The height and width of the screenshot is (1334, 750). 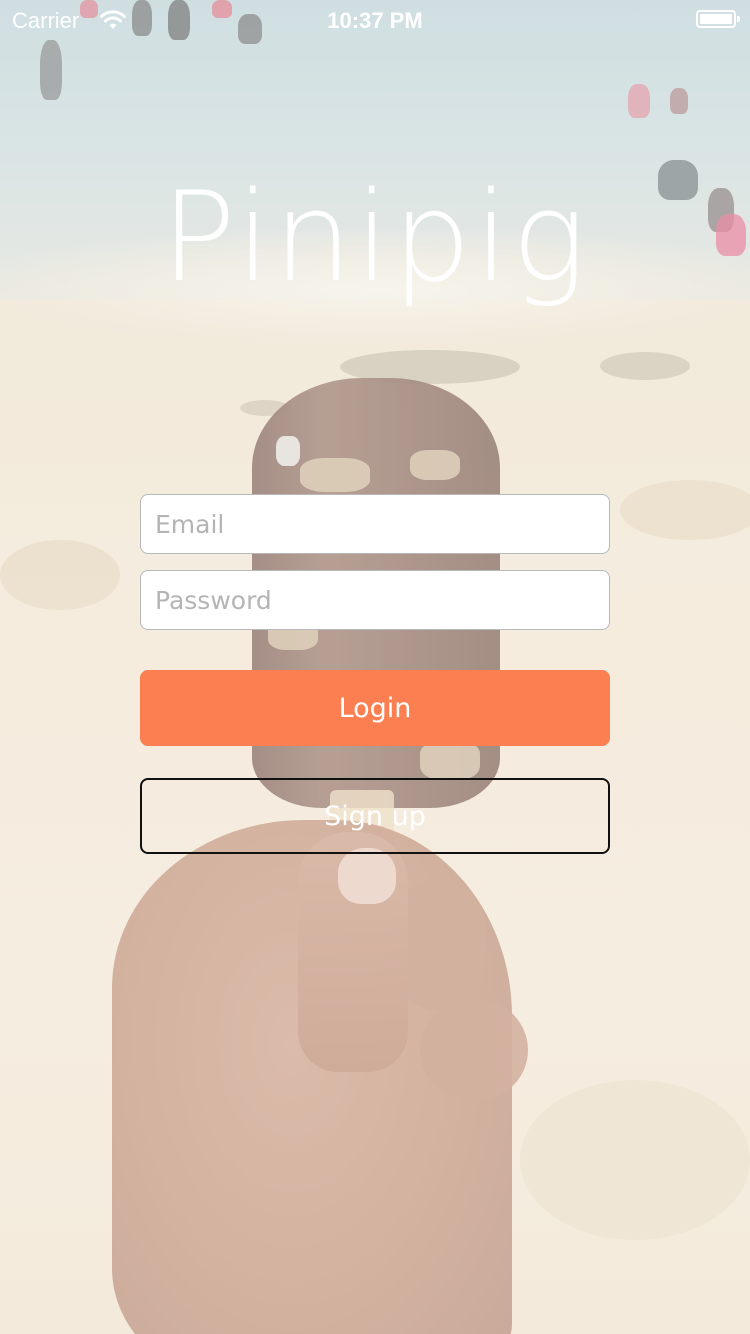 I want to click on app-title: Pinipig, so click(x=375, y=238).